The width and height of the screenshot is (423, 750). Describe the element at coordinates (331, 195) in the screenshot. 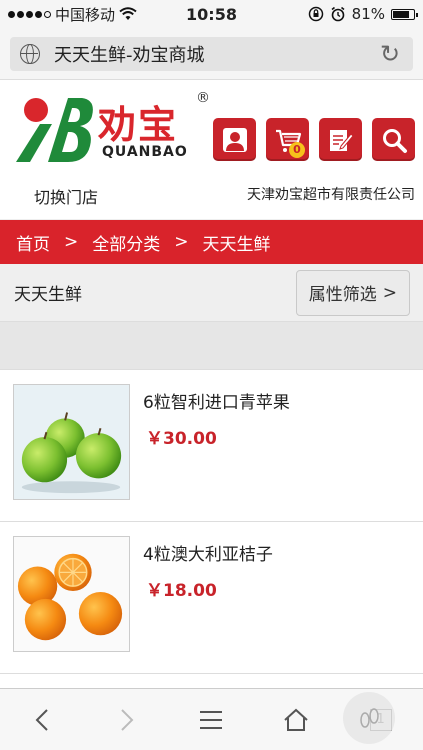

I see `company-name: 天津劝宝超市有限责任公司` at that location.